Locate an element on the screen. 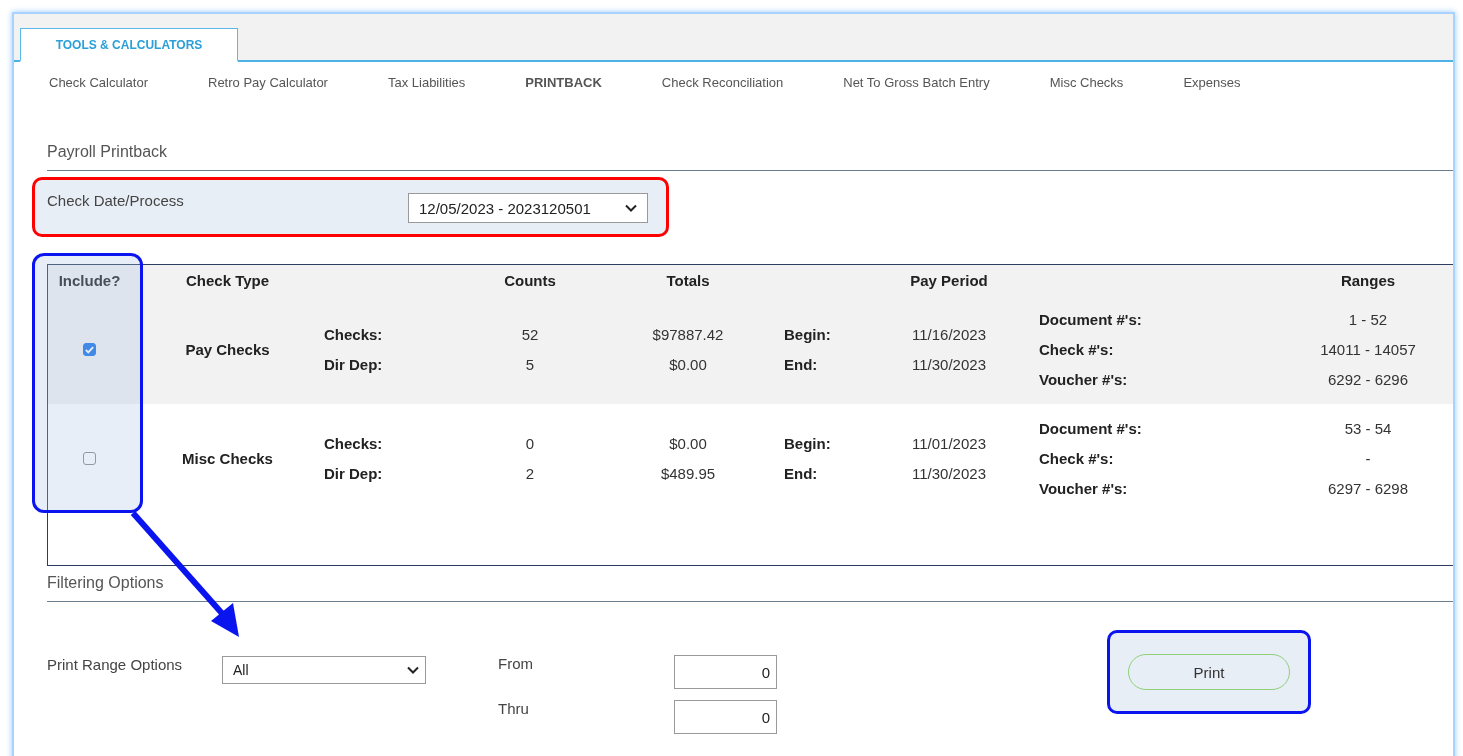 This screenshot has width=1463, height=756. range-value: 1 - 52 is located at coordinates (1368, 319).